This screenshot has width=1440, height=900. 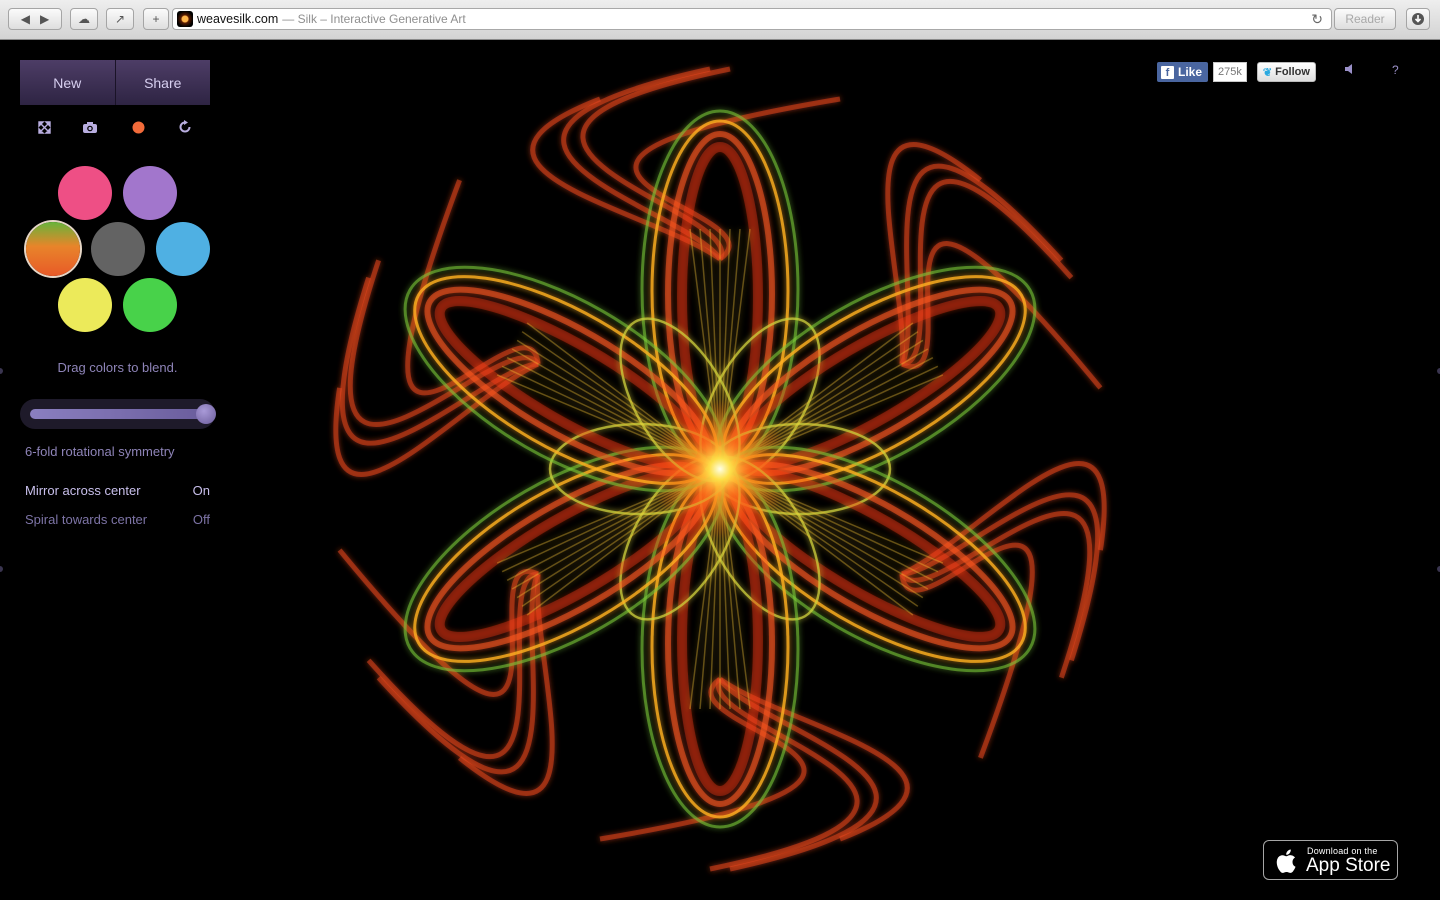 What do you see at coordinates (150, 305) in the screenshot?
I see `color-swatch-green` at bounding box center [150, 305].